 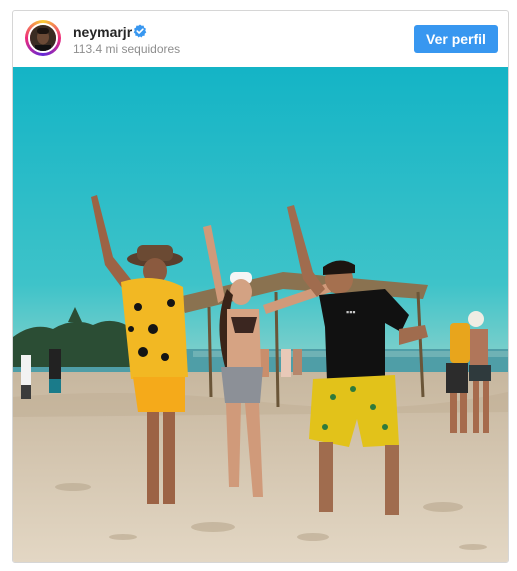 What do you see at coordinates (351, 312) in the screenshot?
I see `shirt-print: ▪▪▪` at bounding box center [351, 312].